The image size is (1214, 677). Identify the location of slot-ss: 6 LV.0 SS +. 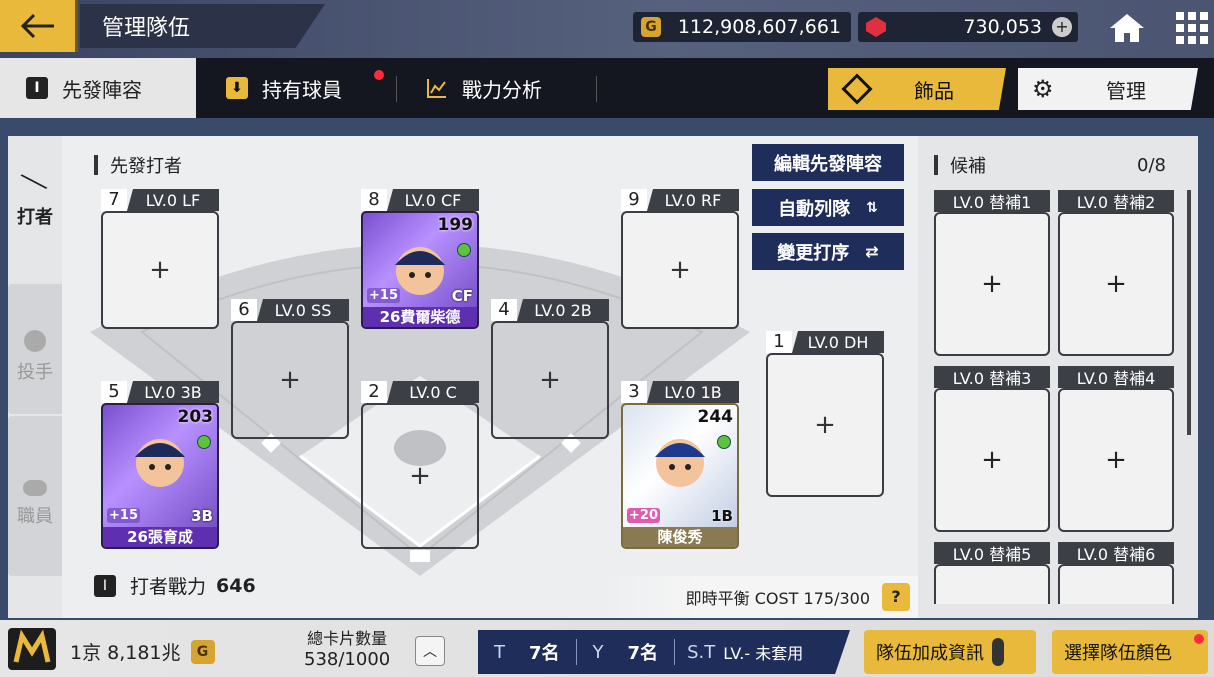
(290, 369).